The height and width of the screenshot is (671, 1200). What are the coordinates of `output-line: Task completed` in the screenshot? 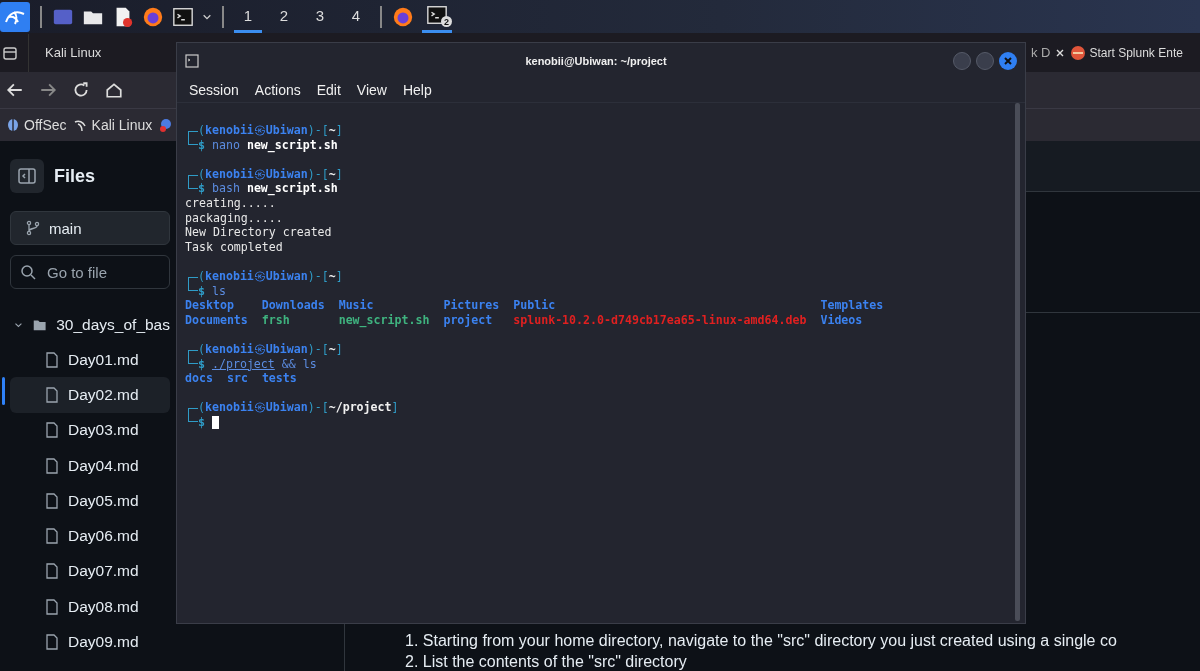 It's located at (234, 247).